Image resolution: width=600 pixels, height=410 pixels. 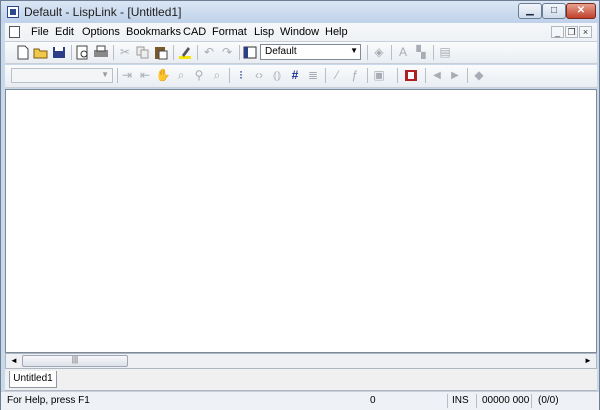 I want to click on horizontal-scrollbar: ◄ ||| ►, so click(x=301, y=361).